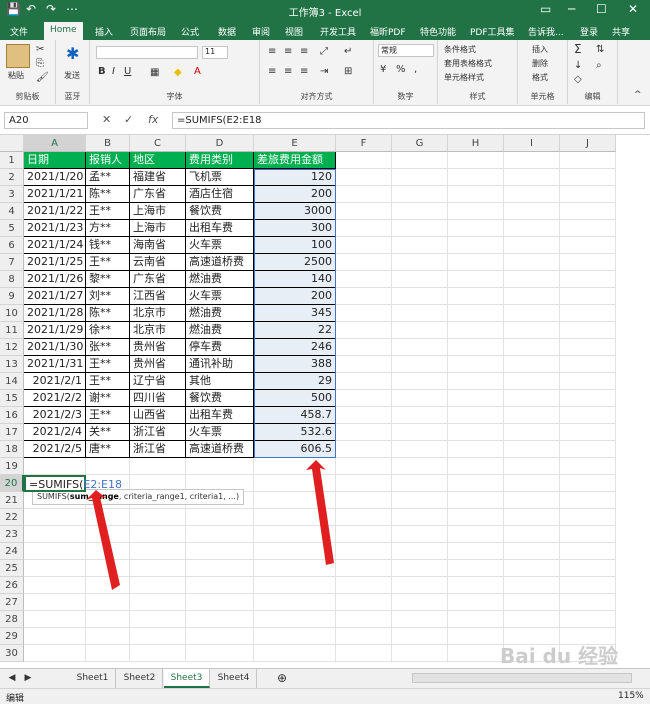 The image size is (650, 704). What do you see at coordinates (220, 211) in the screenshot?
I see `table-cell: 餐饮费` at bounding box center [220, 211].